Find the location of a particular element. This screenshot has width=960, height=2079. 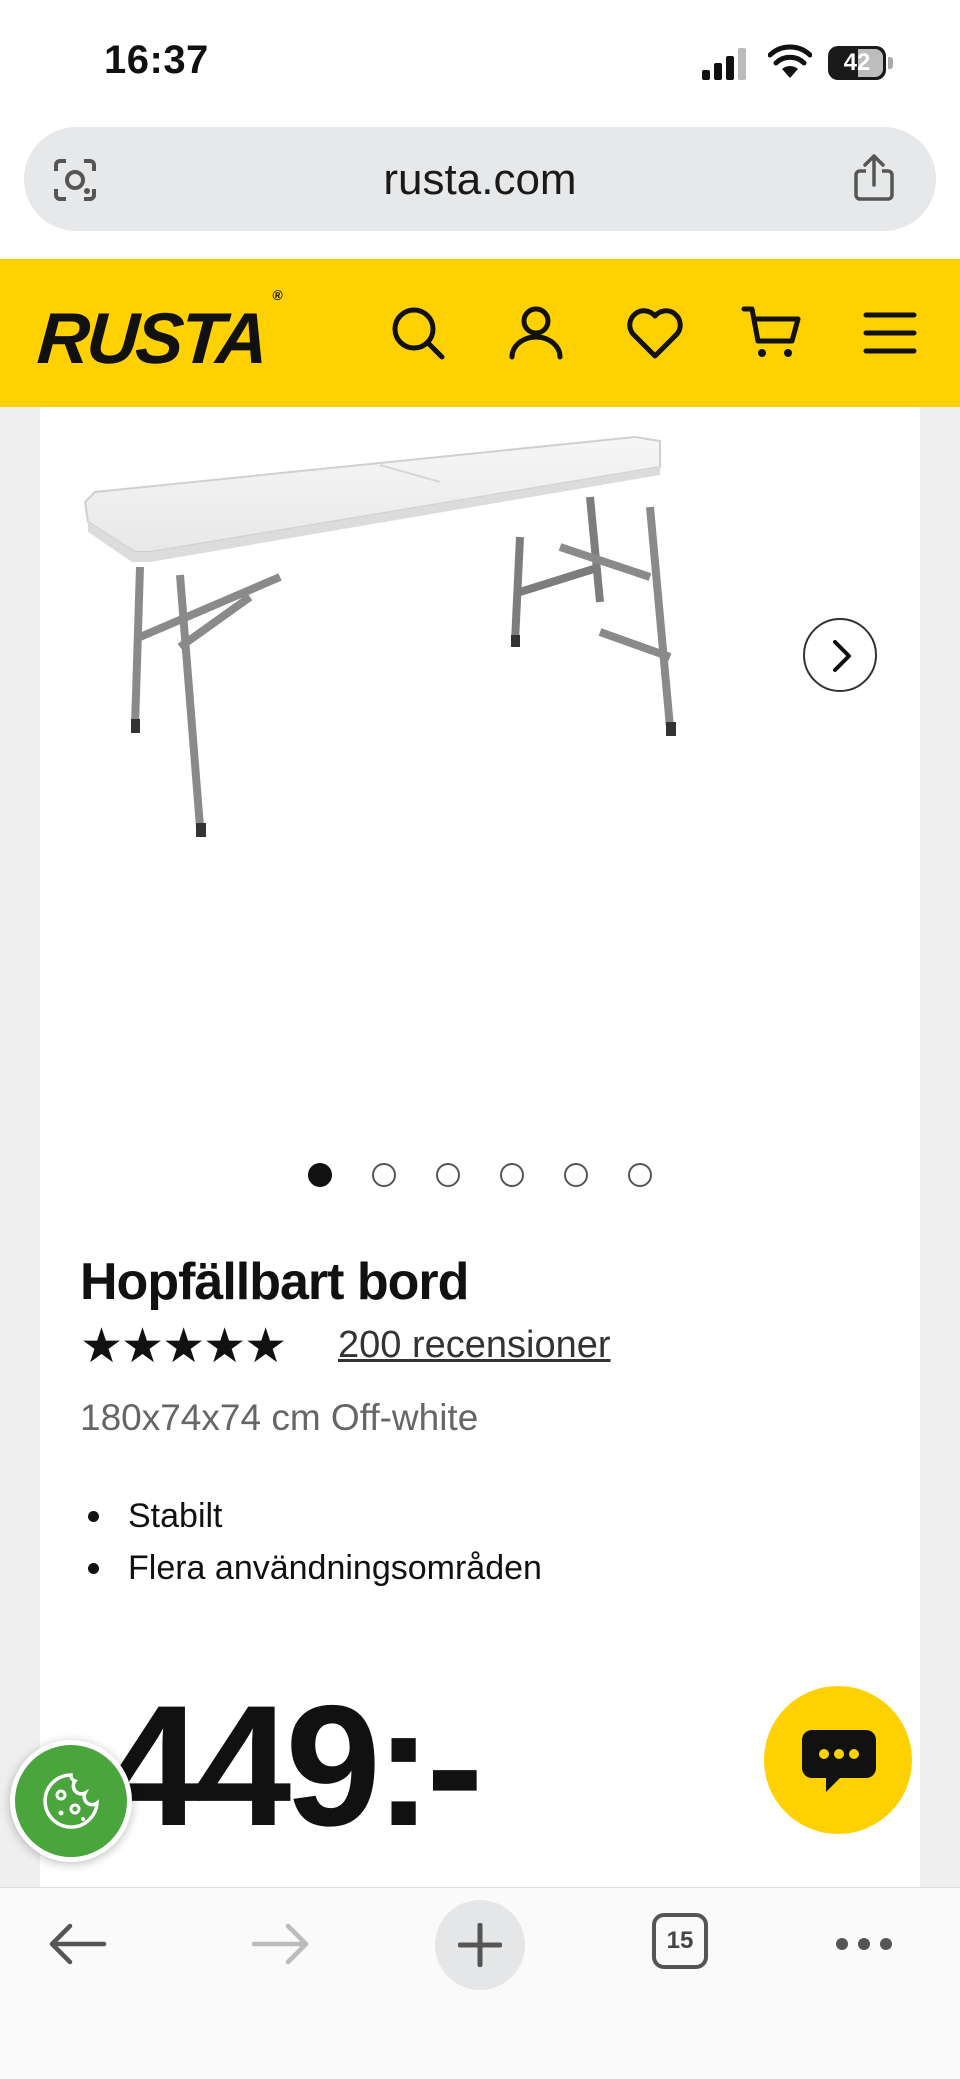

cookie-settings-button is located at coordinates (71, 1801).